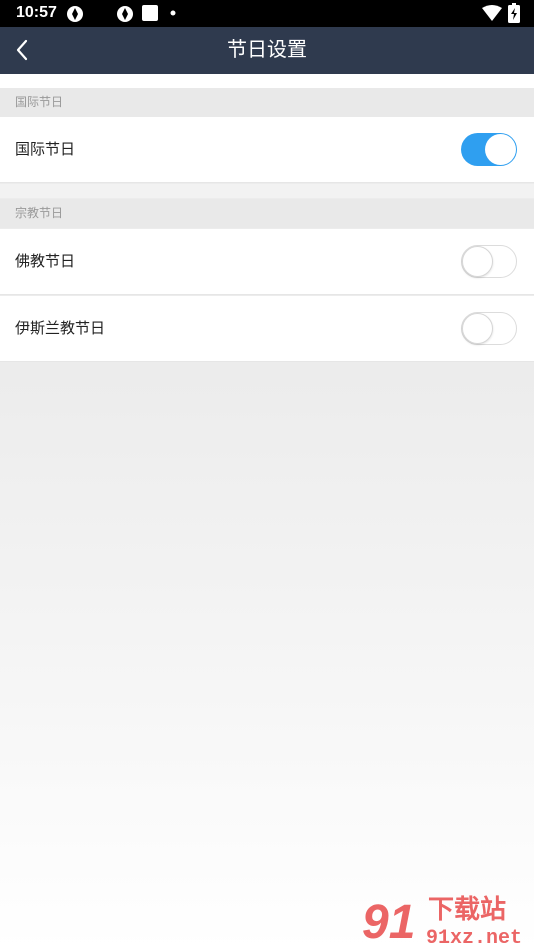 This screenshot has height=950, width=534. I want to click on svg-text: 91, so click(388, 922).